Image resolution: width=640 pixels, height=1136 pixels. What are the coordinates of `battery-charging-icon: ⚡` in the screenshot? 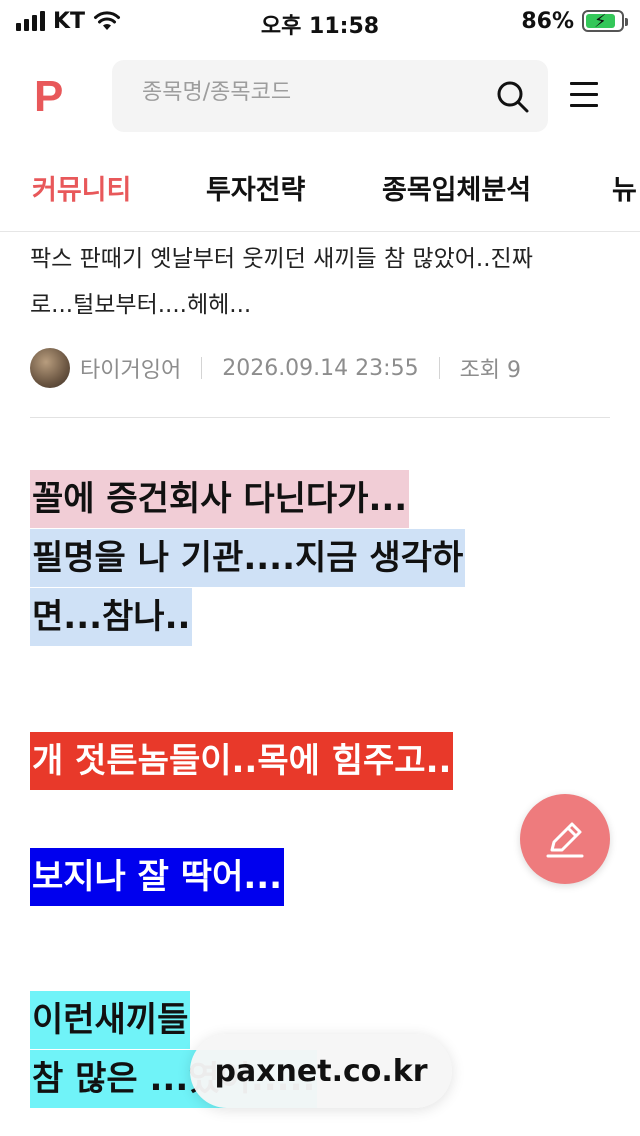 It's located at (605, 21).